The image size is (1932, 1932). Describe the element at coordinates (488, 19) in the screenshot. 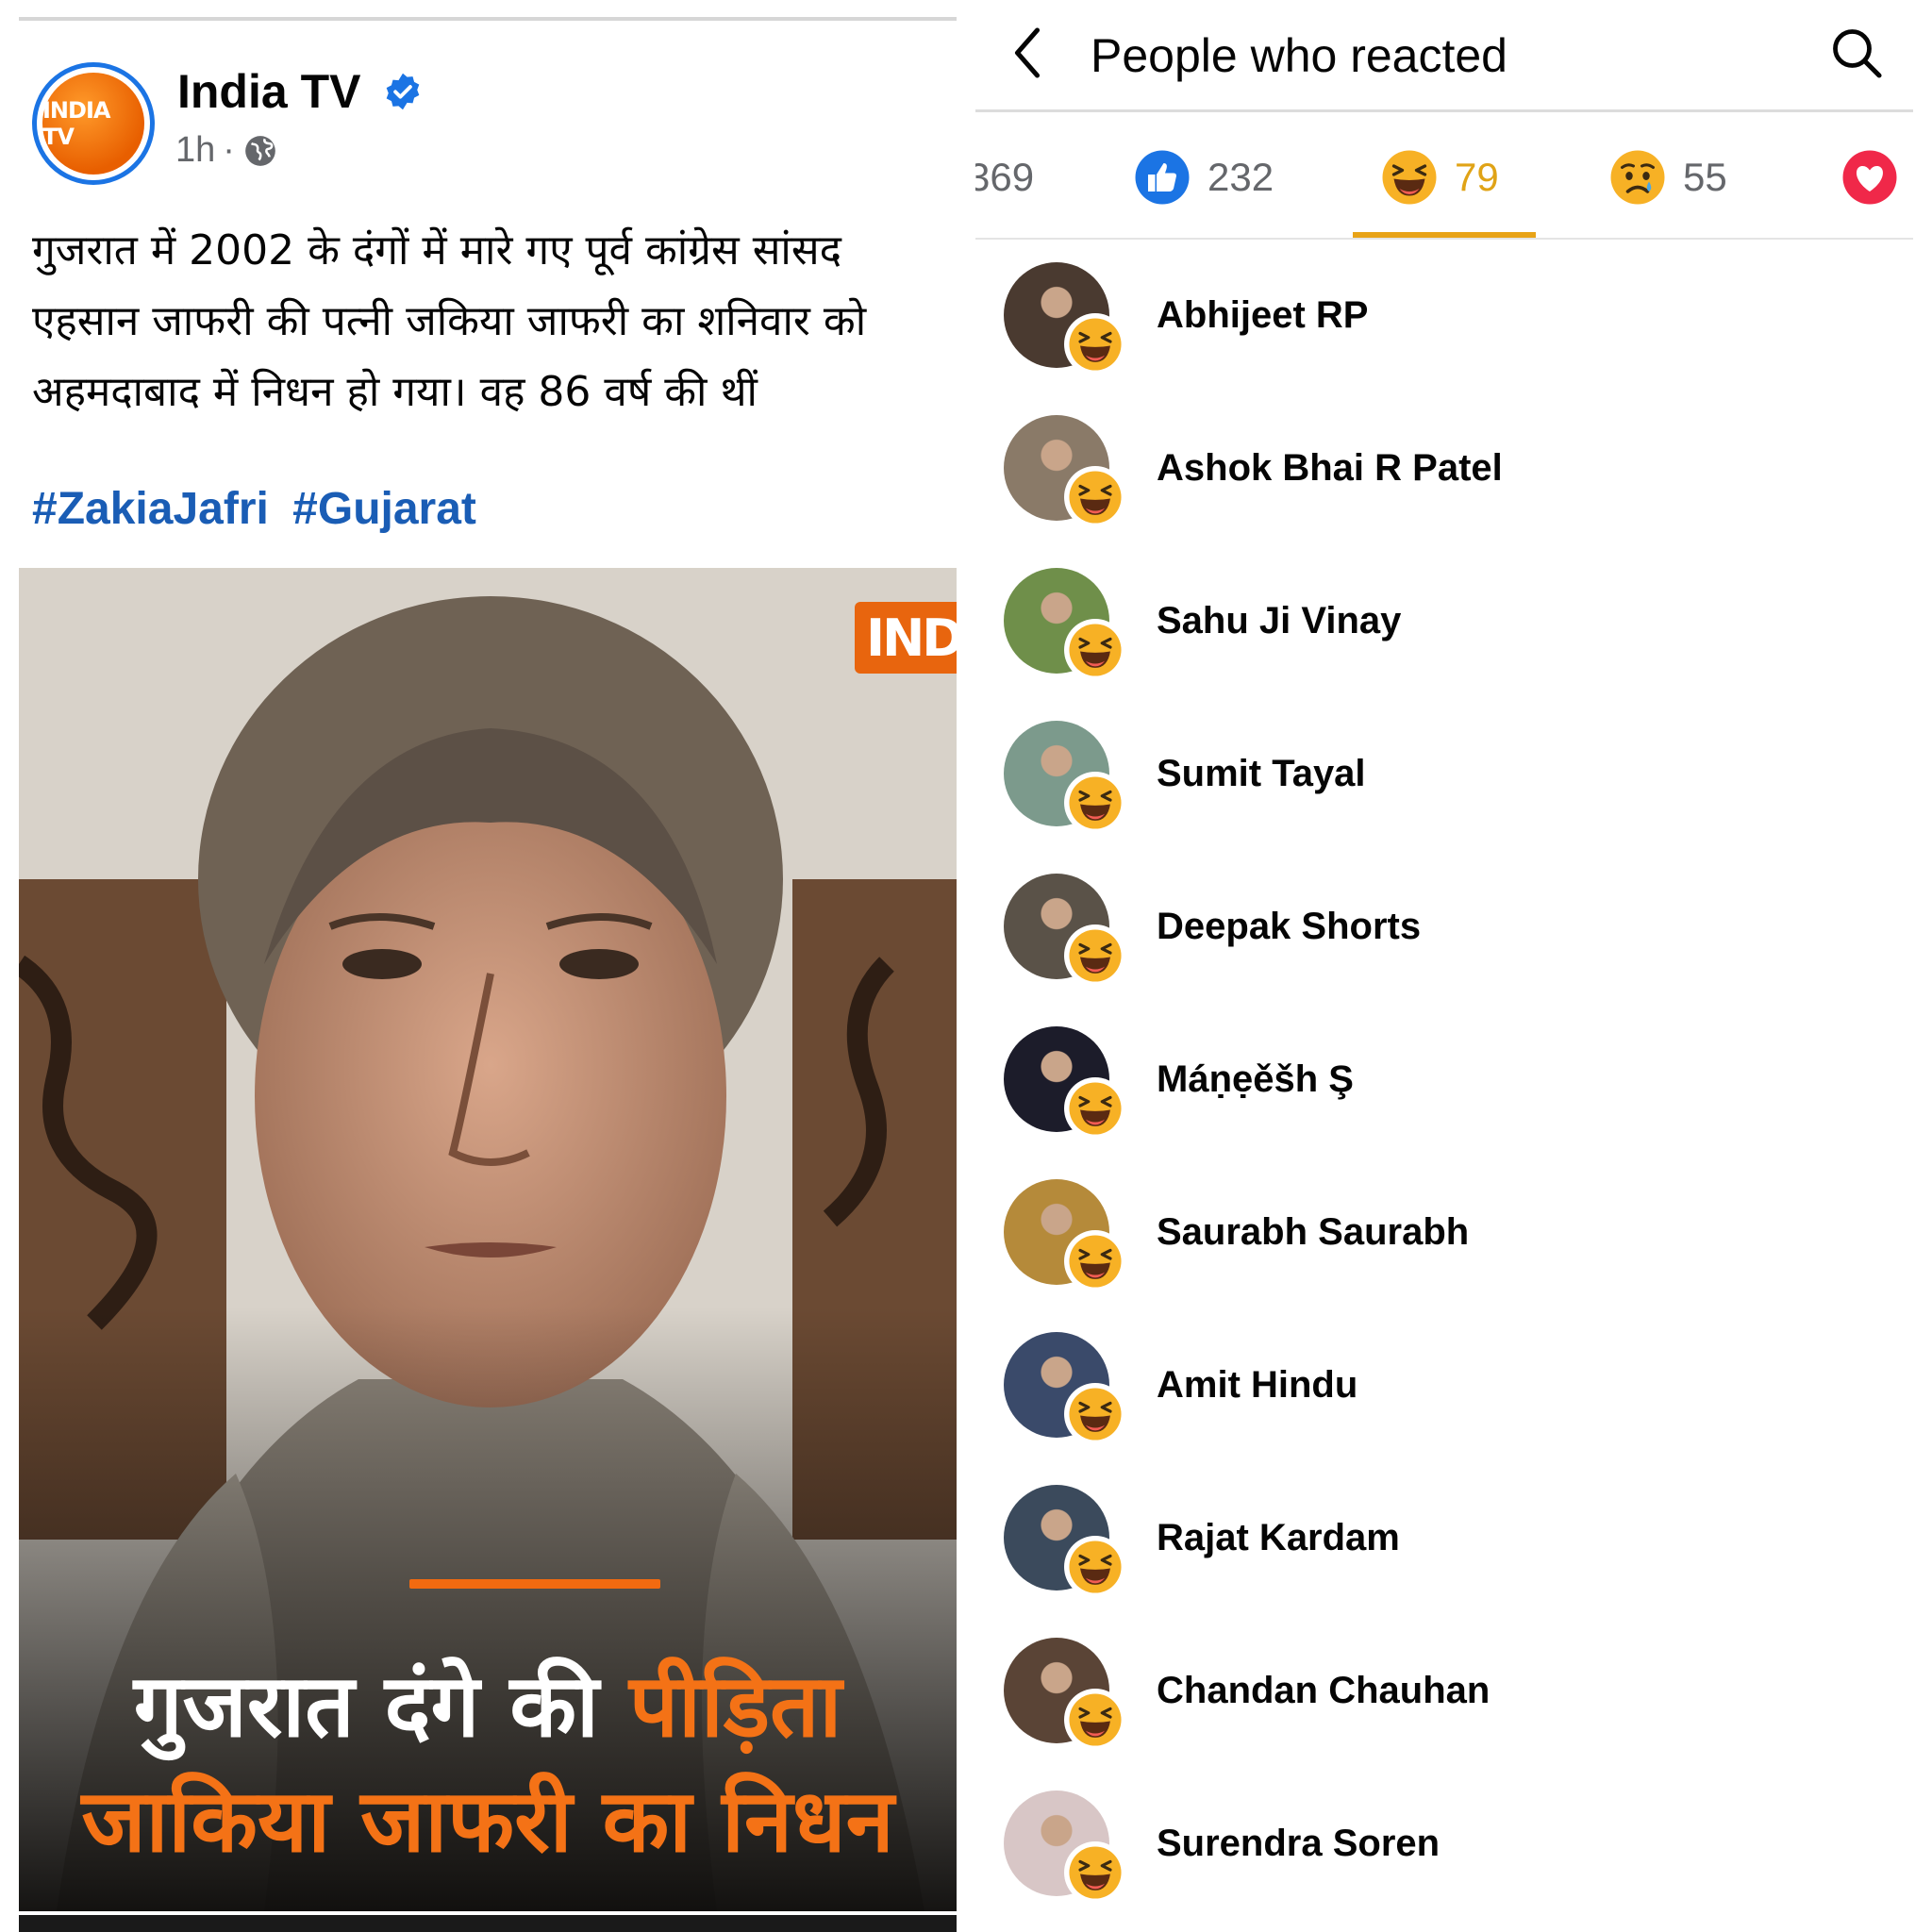

I see `divider` at that location.